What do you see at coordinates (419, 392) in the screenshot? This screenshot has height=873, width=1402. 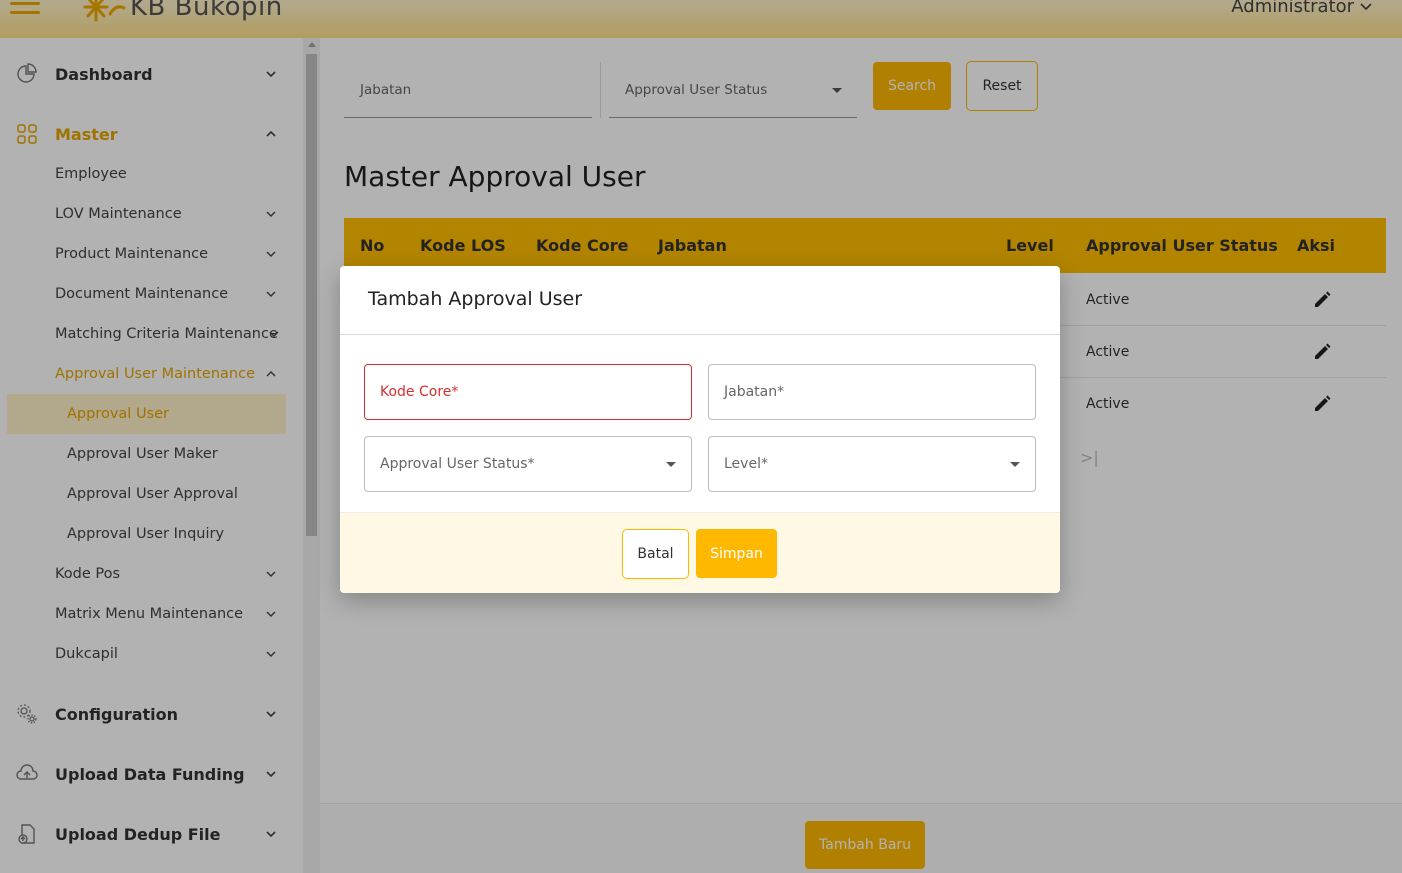 I see `kode-core-label: Kode Core*` at bounding box center [419, 392].